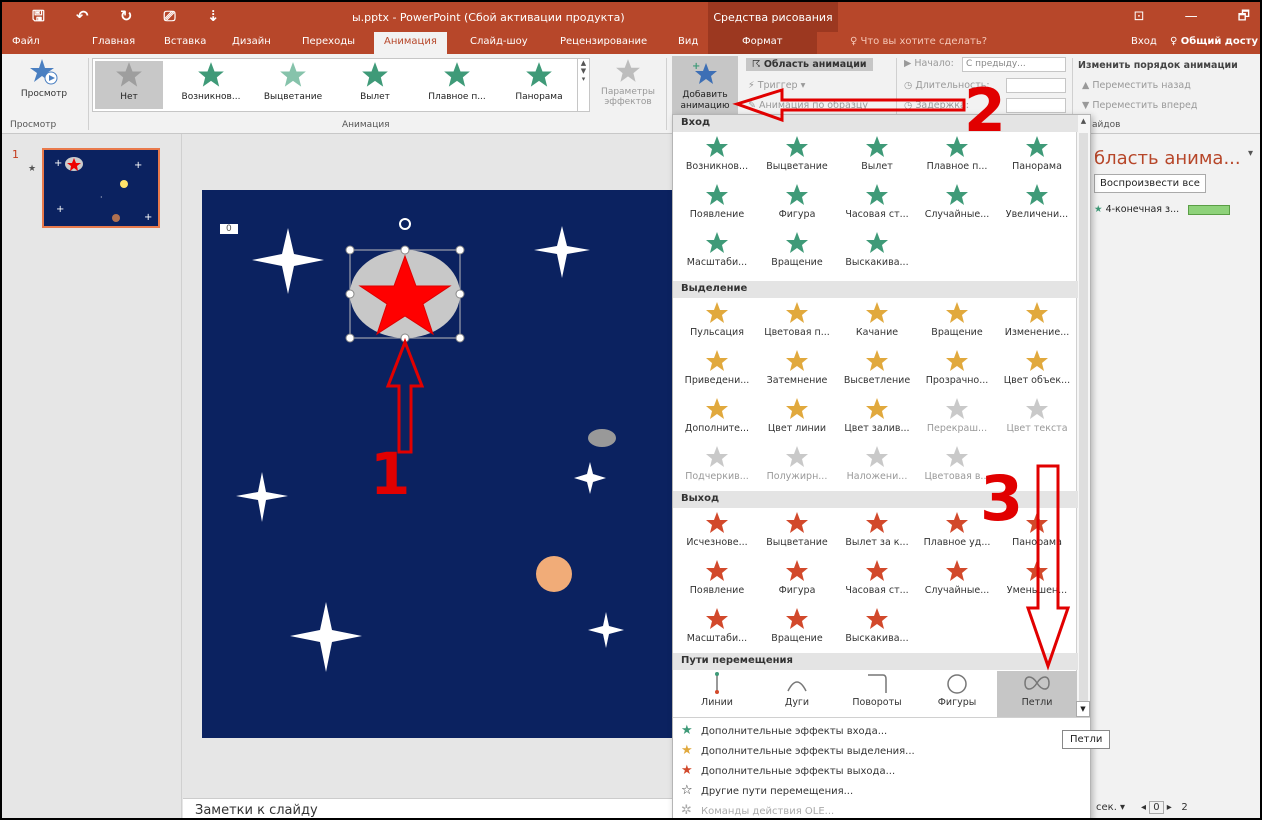  I want to click on gallery-item-none: Нет, so click(129, 85).